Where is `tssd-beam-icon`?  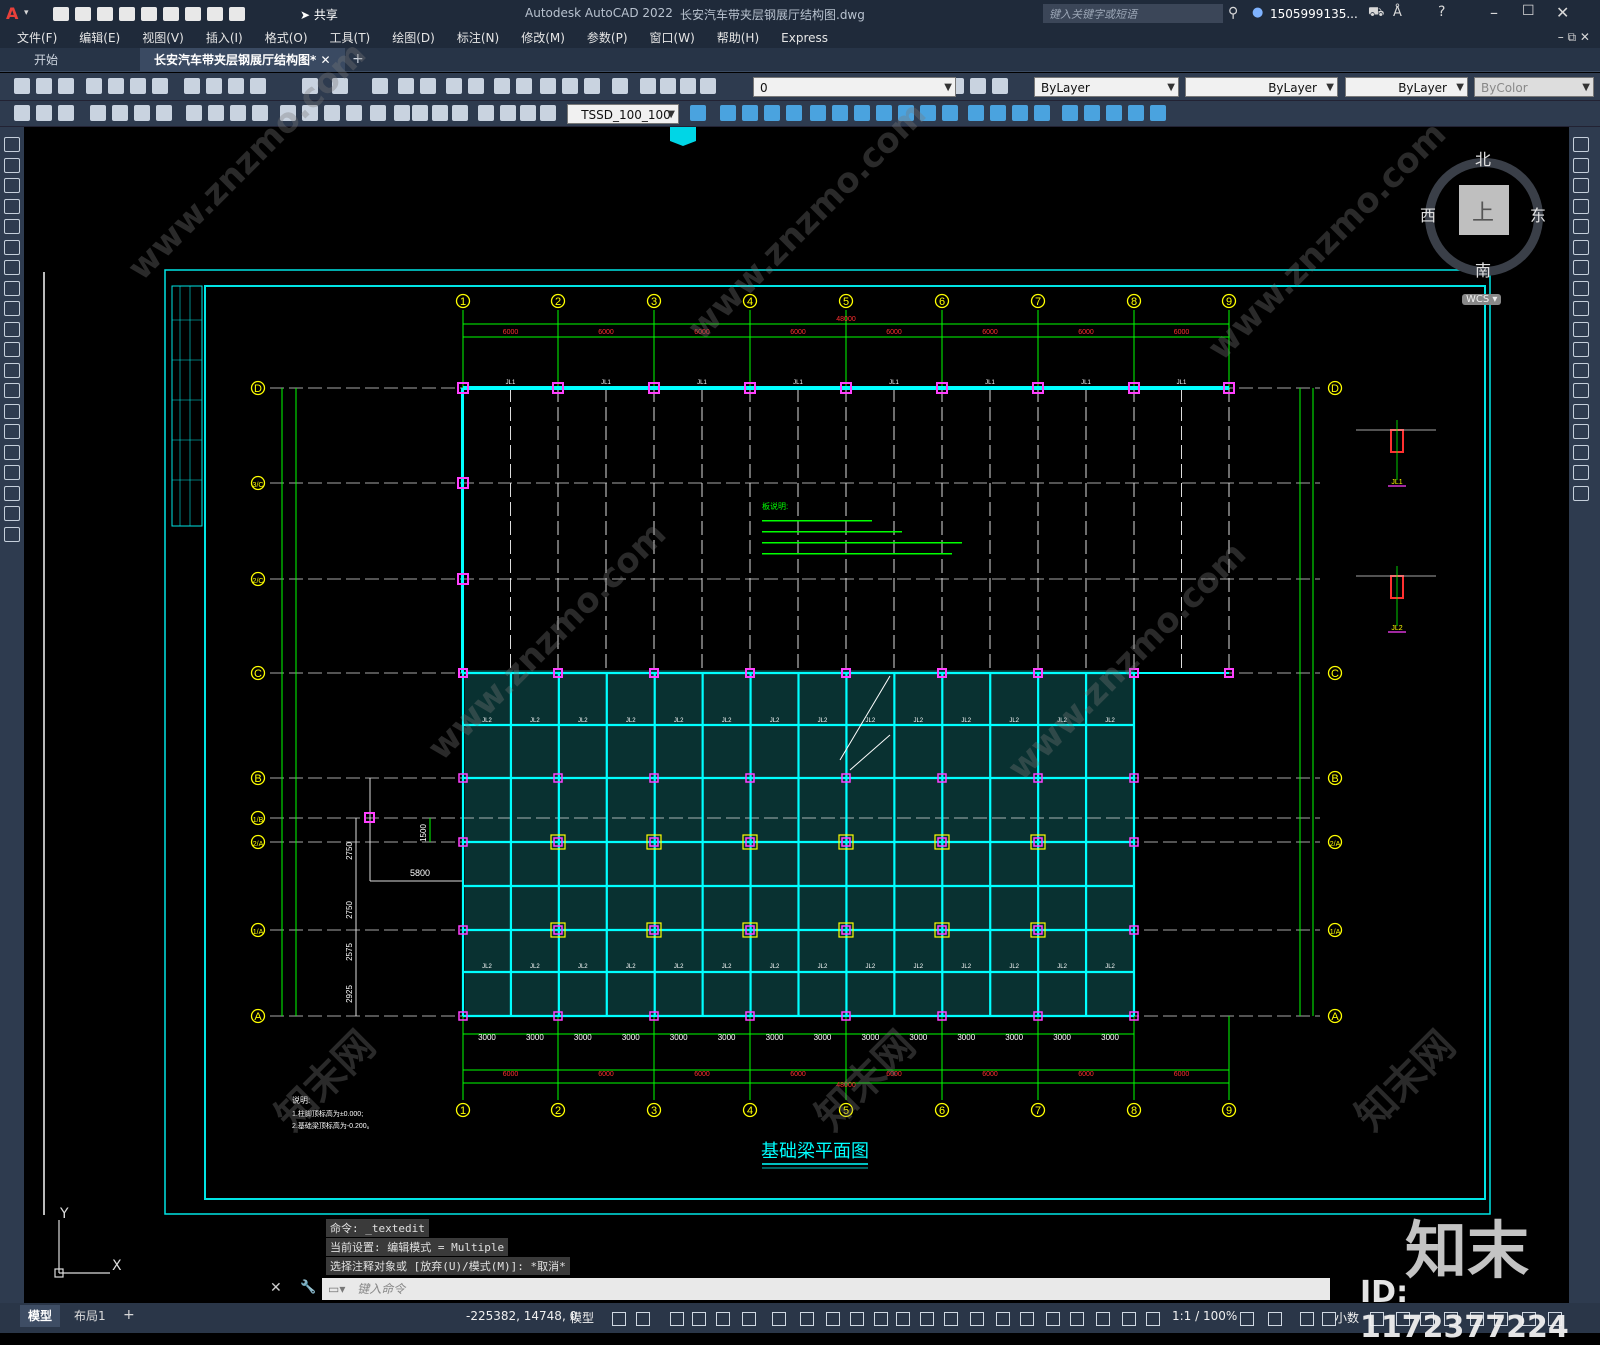 tssd-beam-icon is located at coordinates (508, 113).